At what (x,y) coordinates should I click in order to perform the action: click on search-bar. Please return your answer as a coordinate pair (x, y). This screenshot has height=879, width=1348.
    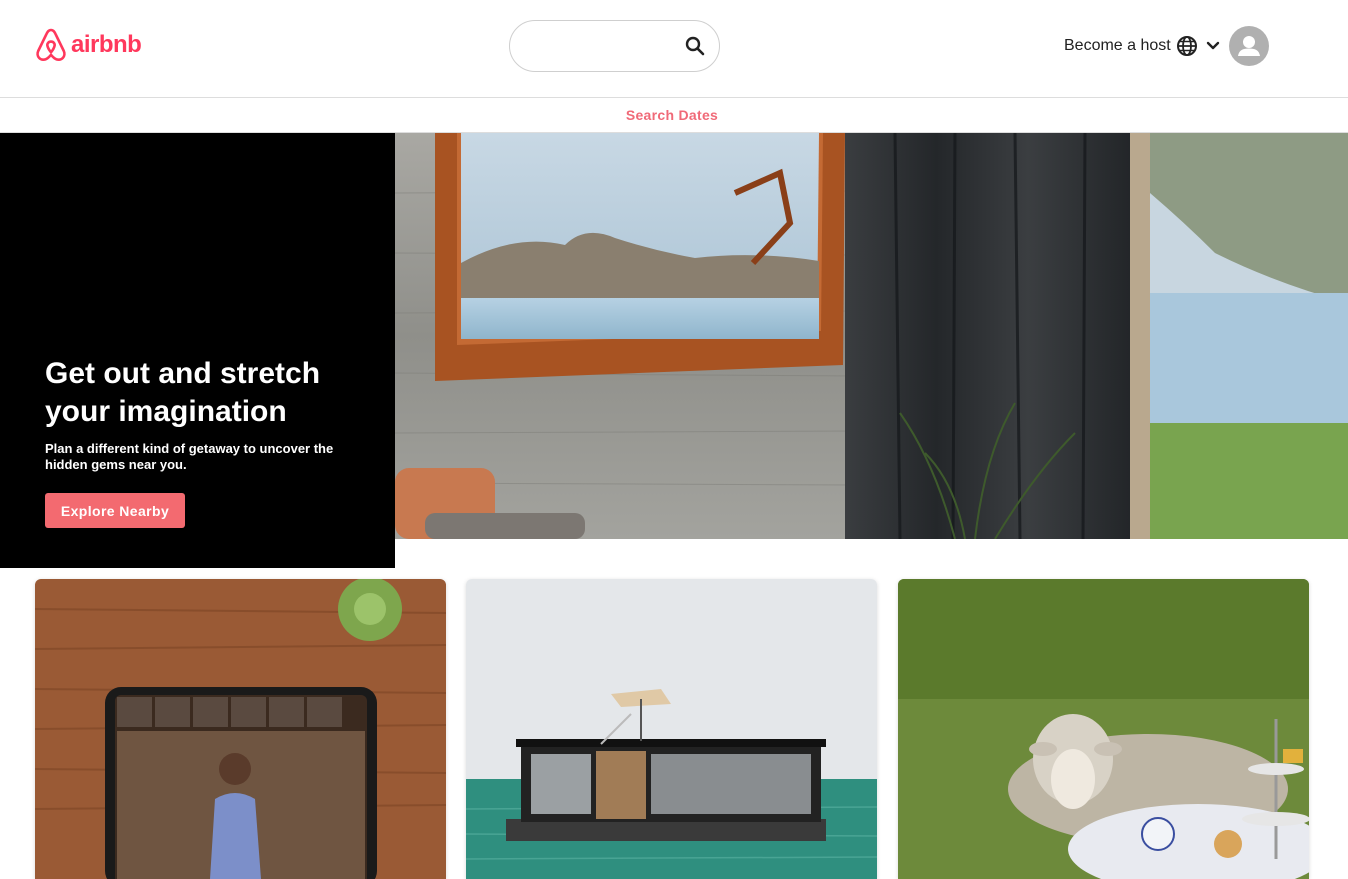
    Looking at the image, I should click on (614, 46).